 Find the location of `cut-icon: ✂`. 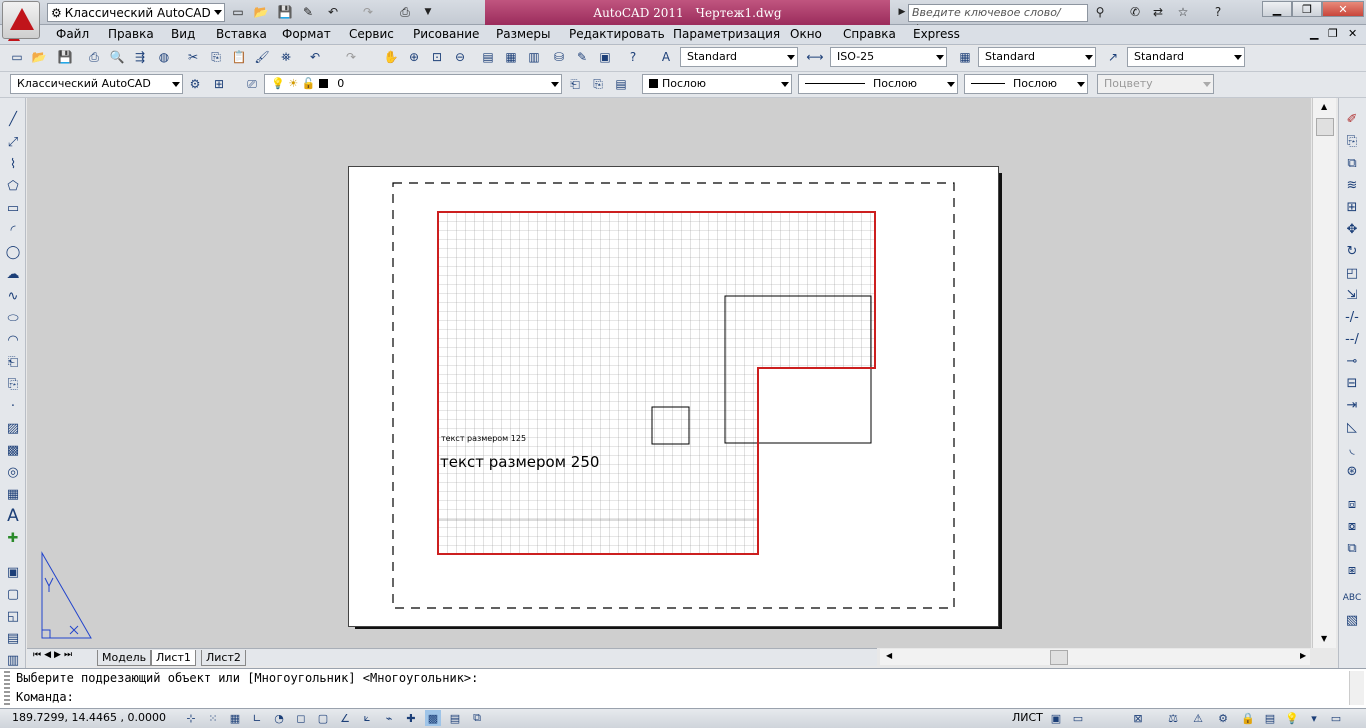

cut-icon: ✂ is located at coordinates (193, 57).